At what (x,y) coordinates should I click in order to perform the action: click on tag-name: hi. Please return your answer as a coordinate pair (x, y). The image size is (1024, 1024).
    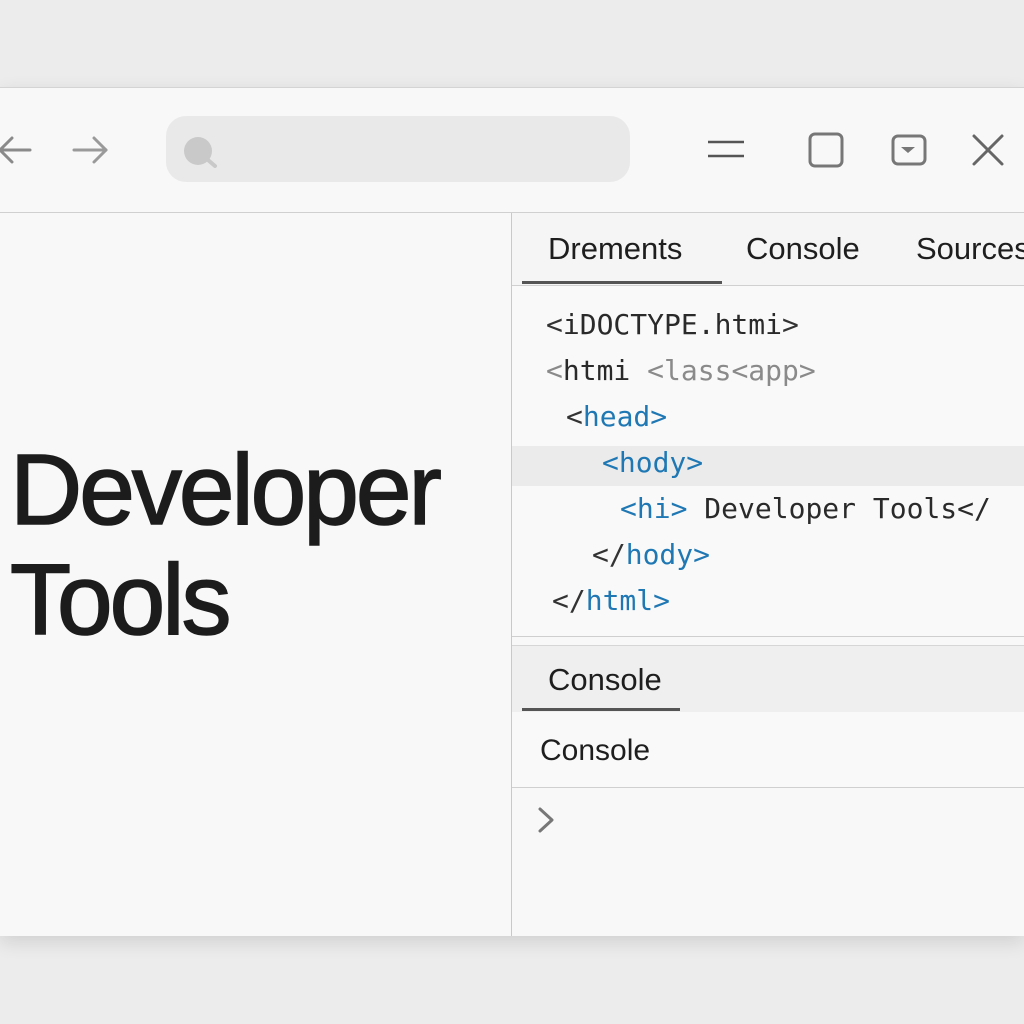
    Looking at the image, I should click on (653, 508).